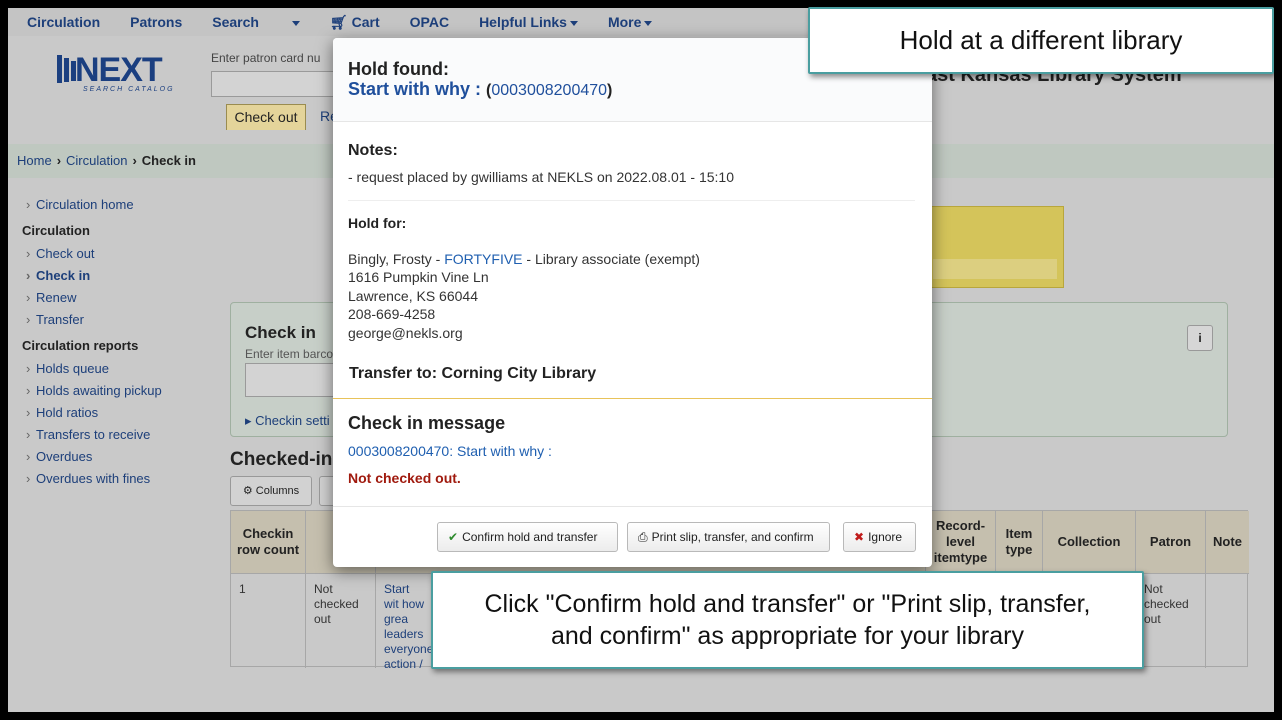 This screenshot has height=720, width=1282. I want to click on columns-button-label: Columns, so click(277, 491).